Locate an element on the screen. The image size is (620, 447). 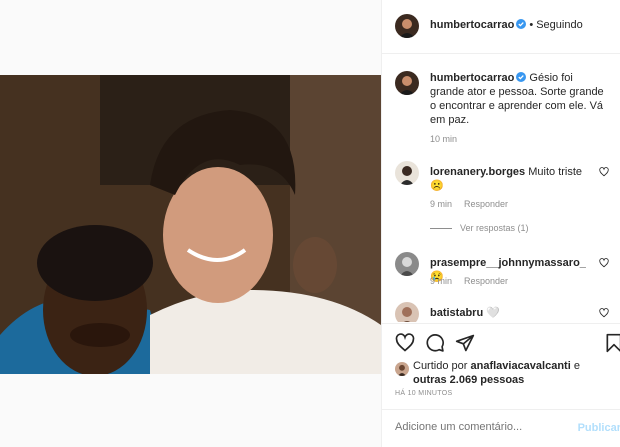
view-replies-label: Ver respostas (1) is located at coordinates (494, 228).